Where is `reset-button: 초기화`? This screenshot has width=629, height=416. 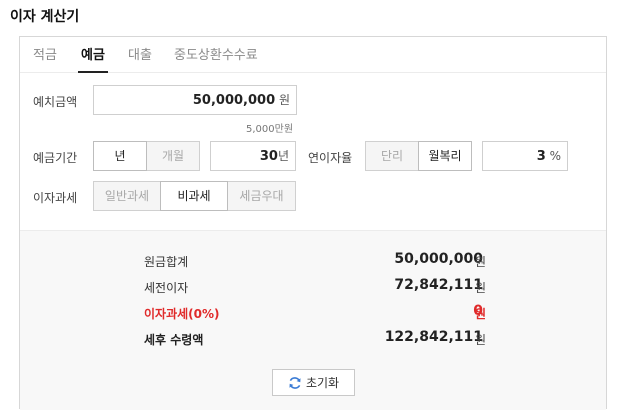 reset-button: 초기화 is located at coordinates (313, 382).